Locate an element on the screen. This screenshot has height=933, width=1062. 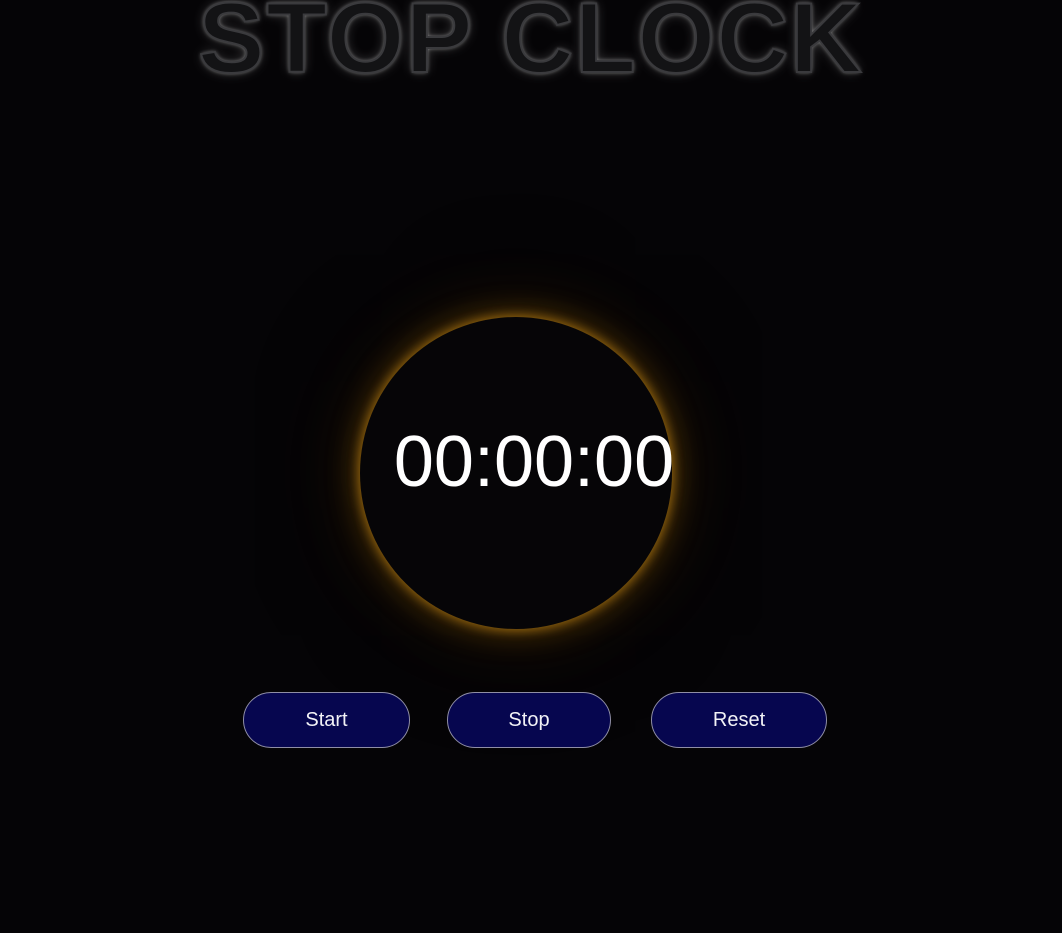
page-title: STOP CLOCK is located at coordinates (530, 46).